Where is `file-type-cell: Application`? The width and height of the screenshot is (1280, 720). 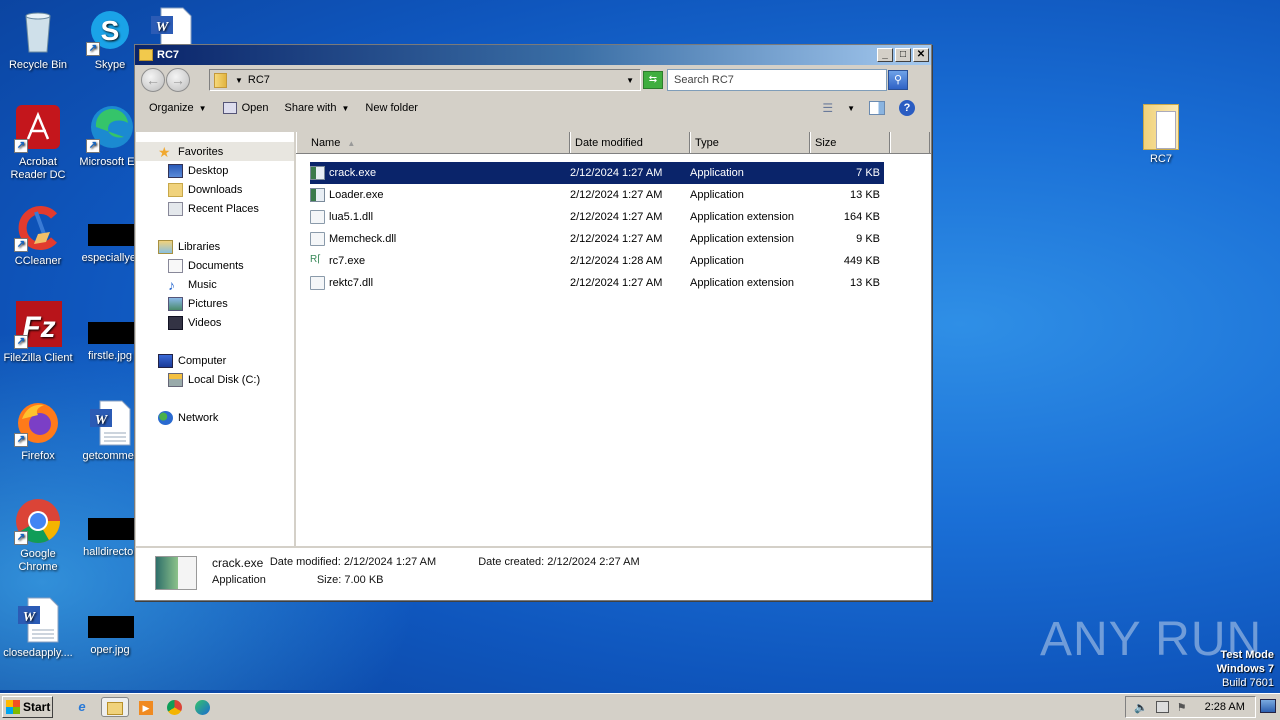
file-type-cell: Application is located at coordinates (717, 261).